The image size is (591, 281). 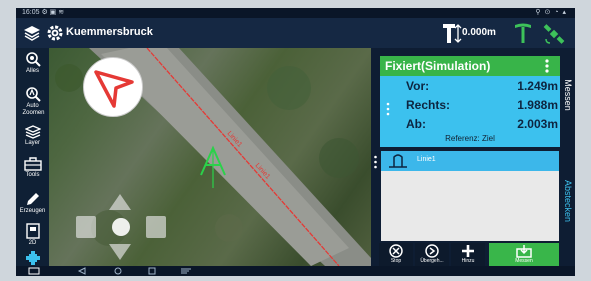 I want to click on sidebar-item-layer: Layer, so click(x=32, y=139).